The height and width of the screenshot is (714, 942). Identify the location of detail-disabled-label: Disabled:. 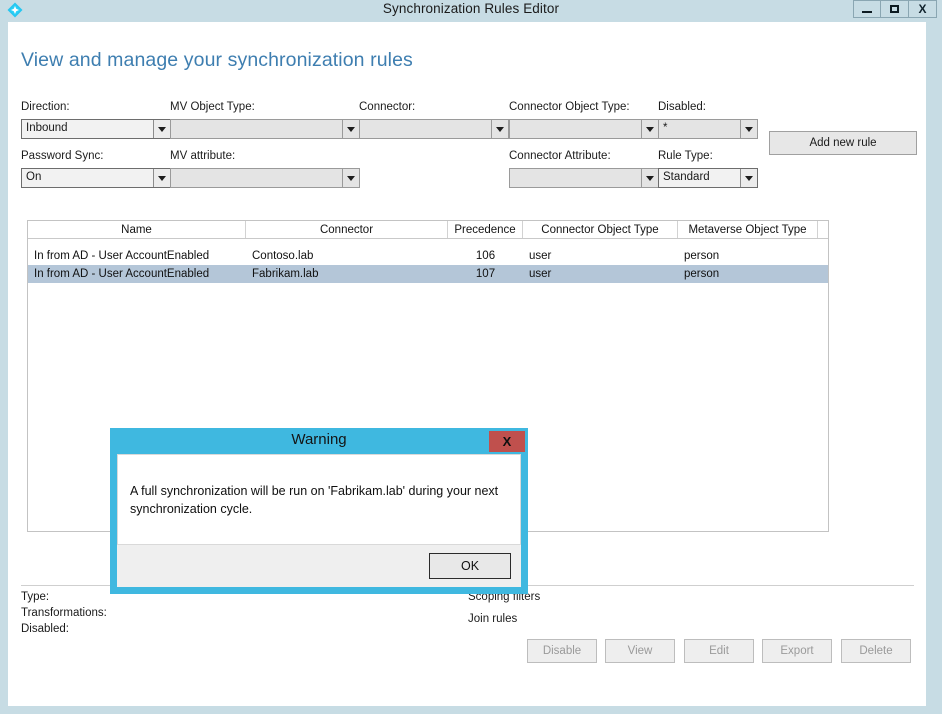
(45, 629).